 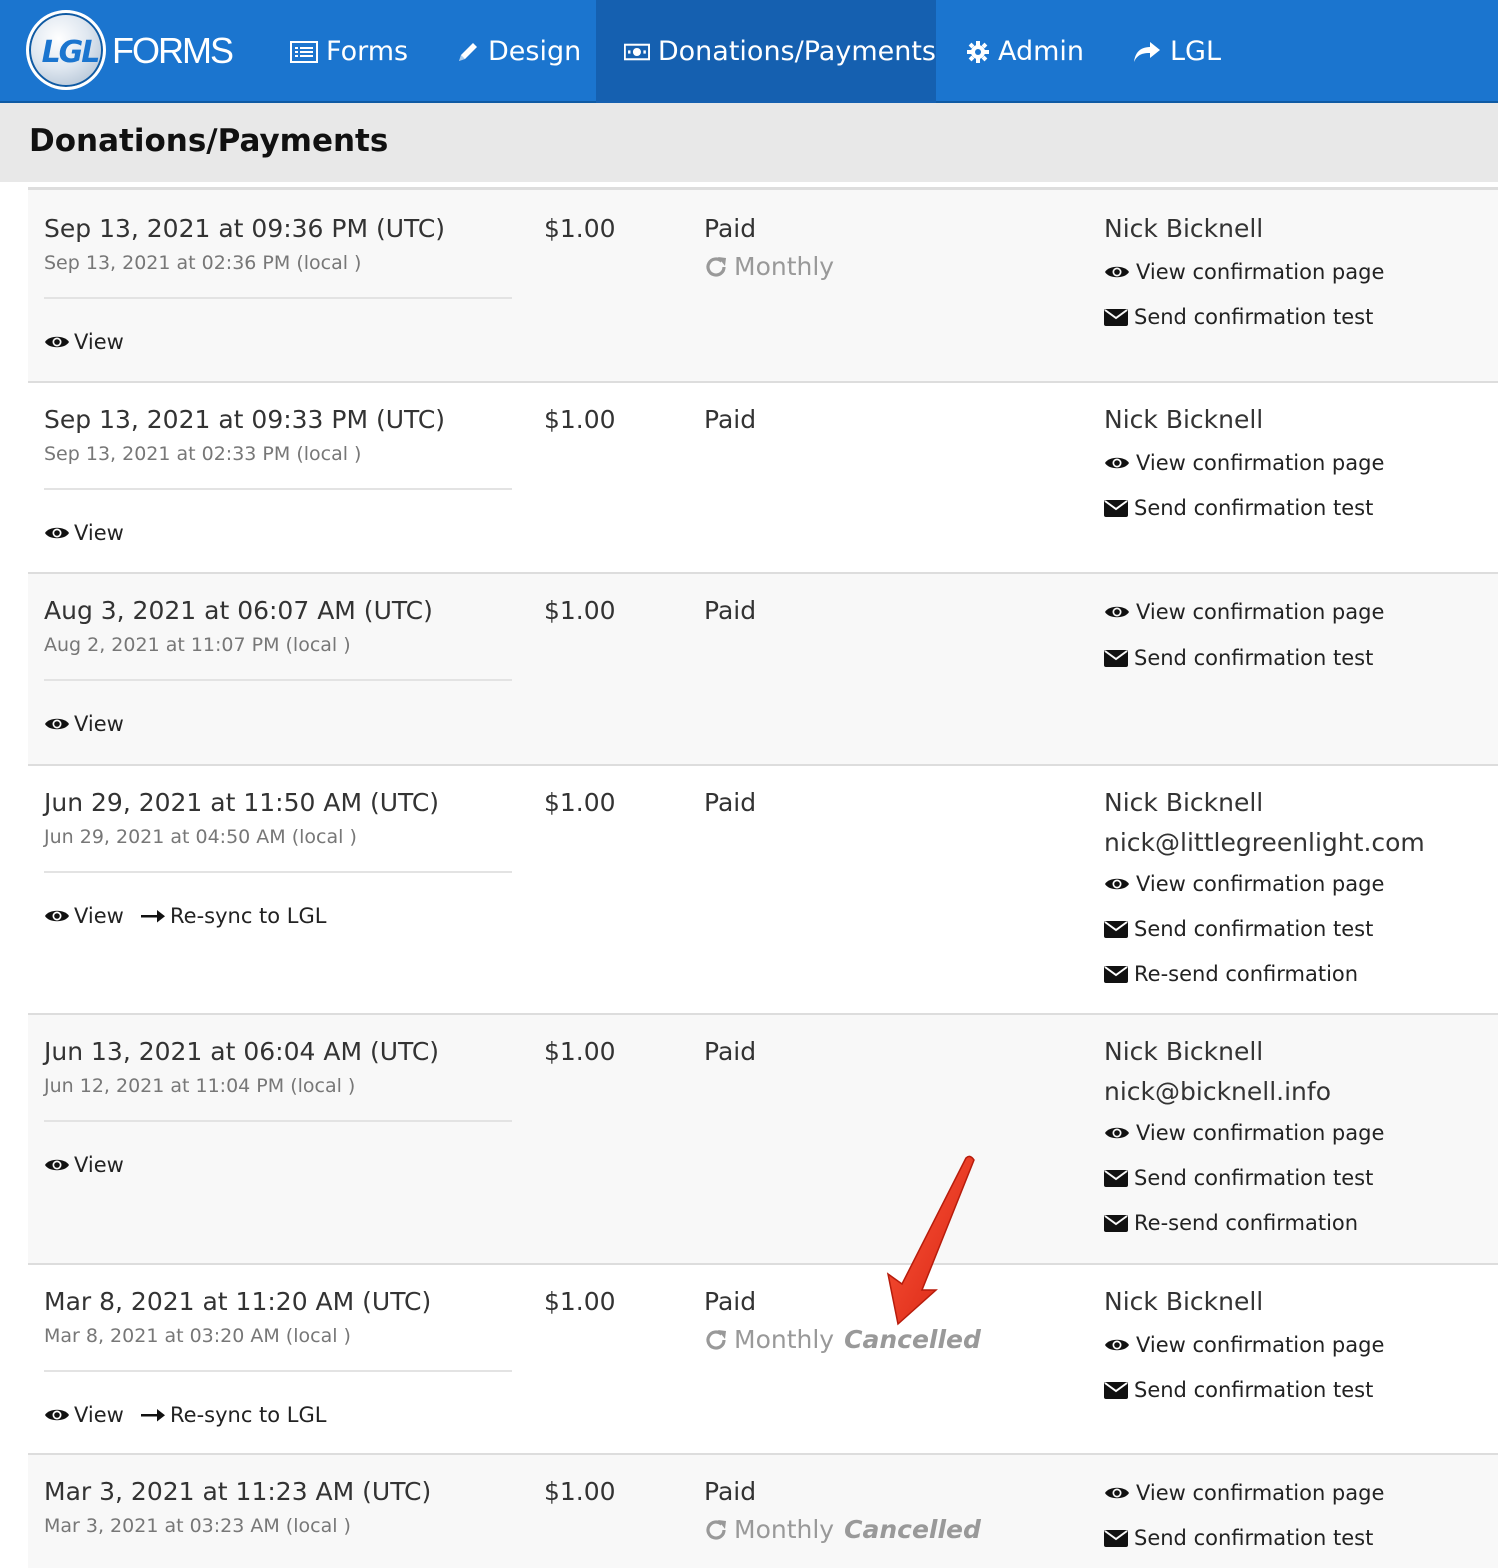 I want to click on list-icon, so click(x=304, y=51).